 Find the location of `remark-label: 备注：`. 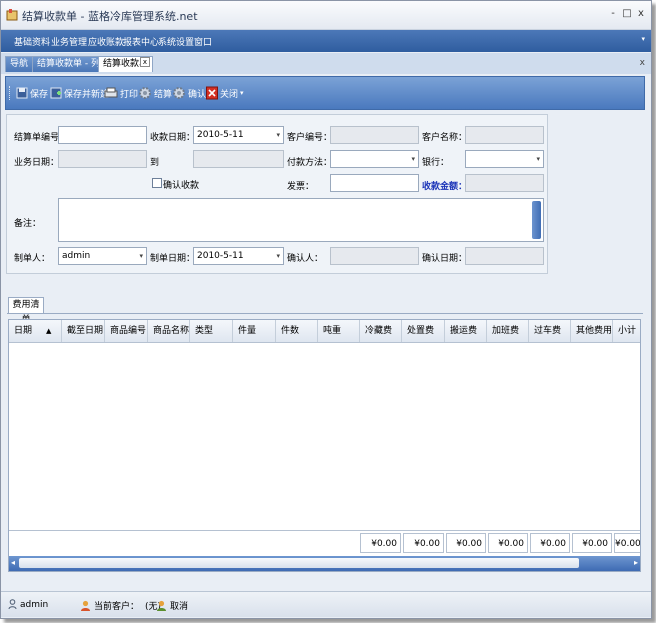

remark-label: 备注： is located at coordinates (28, 224).